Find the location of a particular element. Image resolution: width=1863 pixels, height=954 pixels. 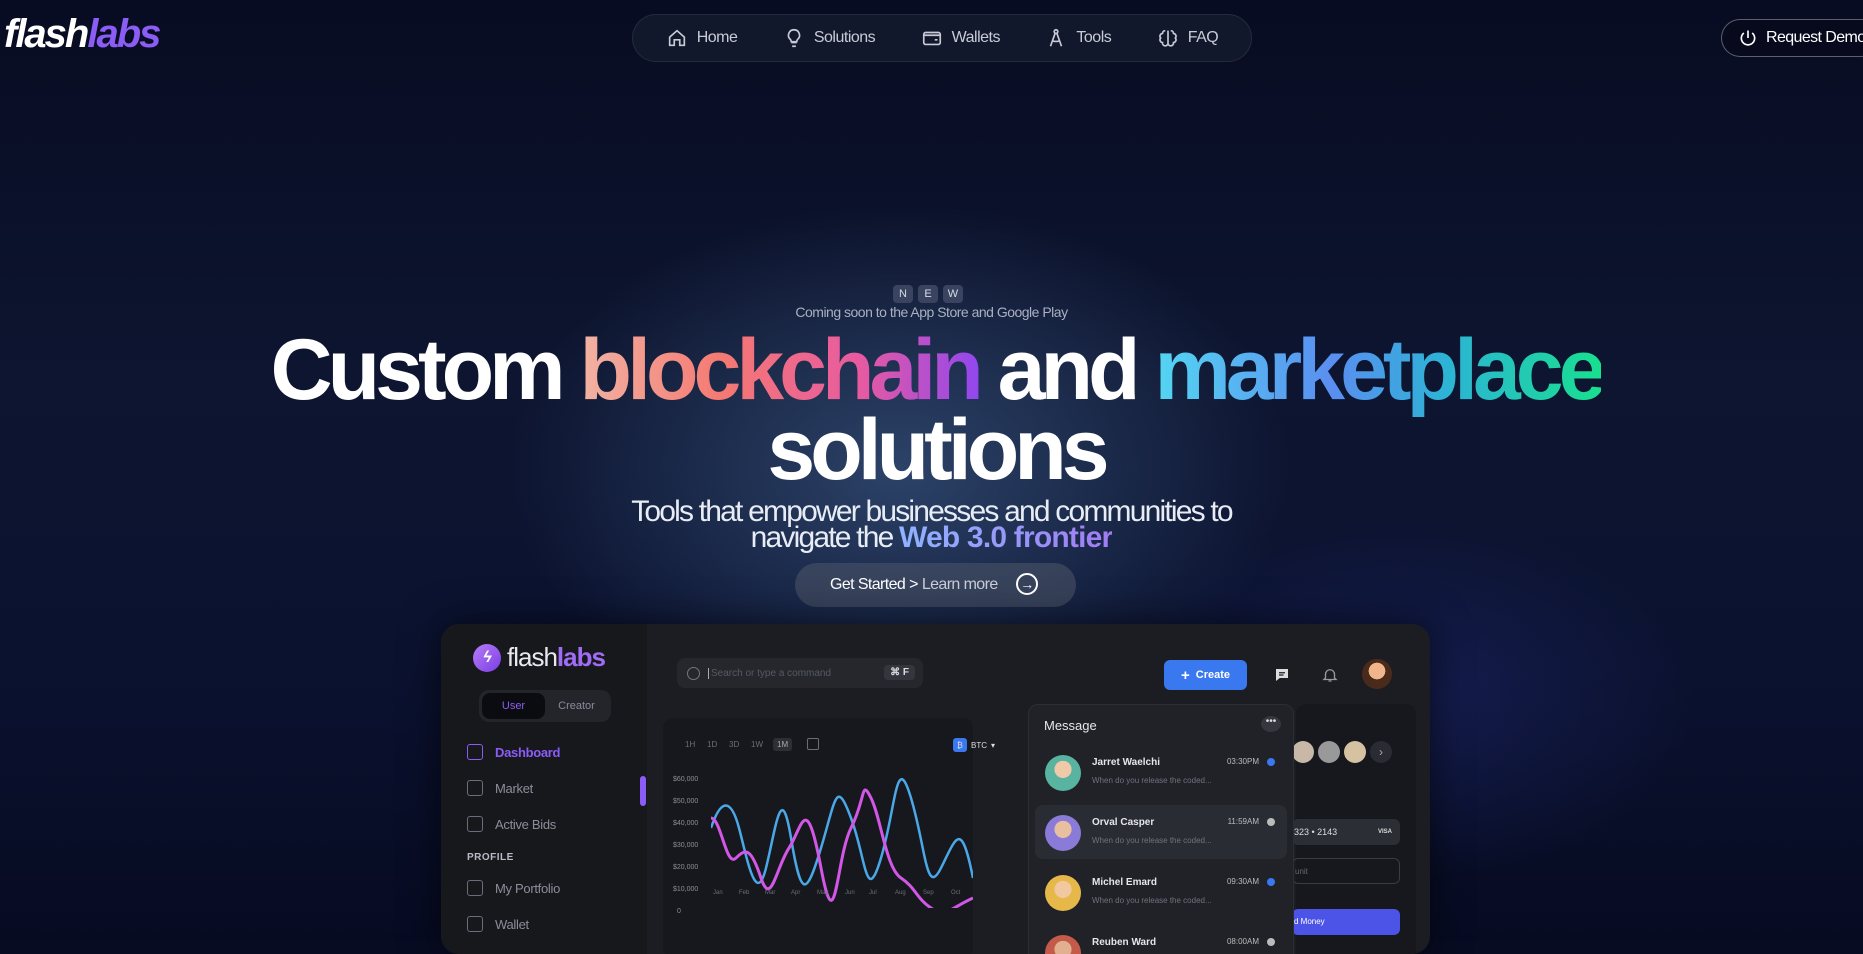

coin-label: BTC is located at coordinates (979, 745).